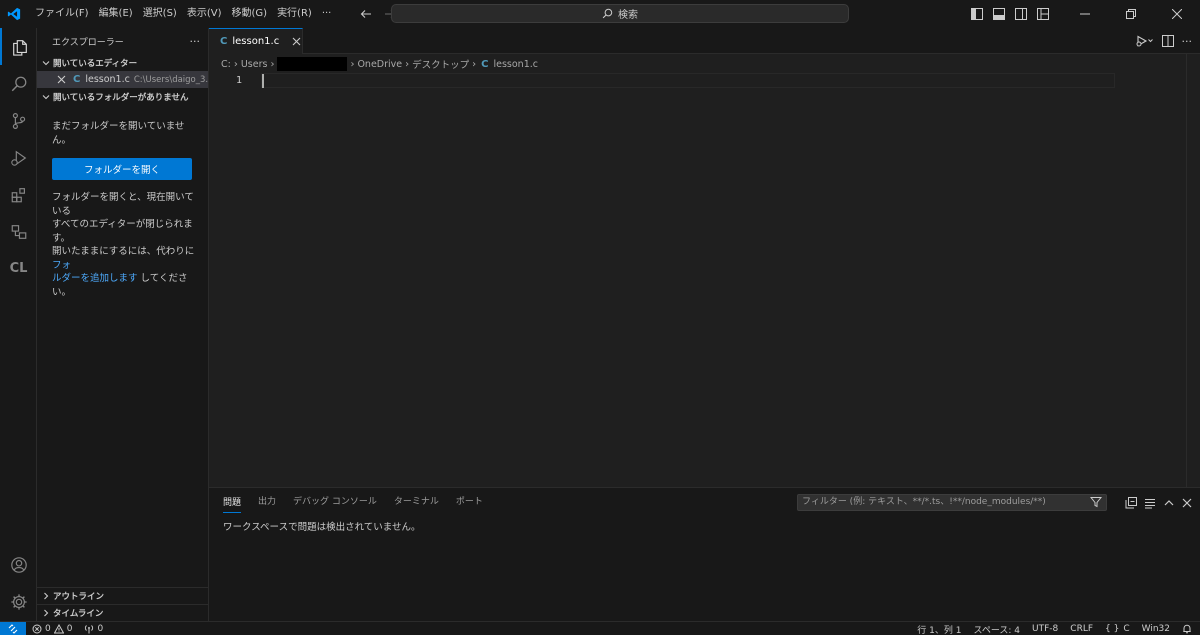 The width and height of the screenshot is (1200, 635). Describe the element at coordinates (256, 41) in the screenshot. I see `tab-lesson1-c: C lesson1.c` at that location.